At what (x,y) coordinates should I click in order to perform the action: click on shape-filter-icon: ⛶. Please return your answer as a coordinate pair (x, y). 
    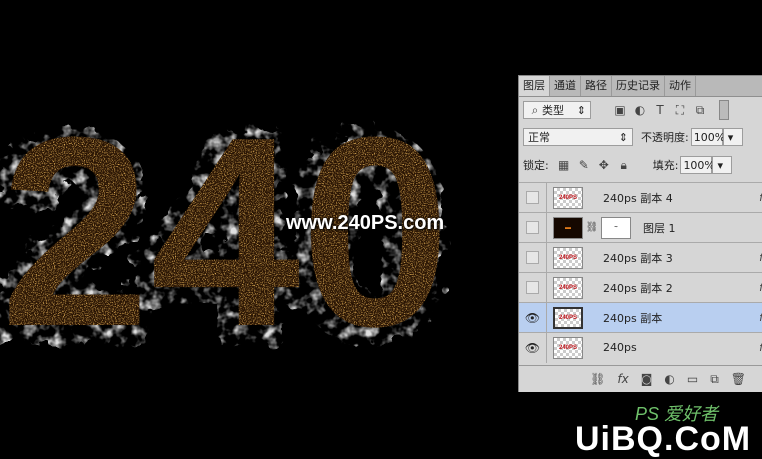
    Looking at the image, I should click on (680, 110).